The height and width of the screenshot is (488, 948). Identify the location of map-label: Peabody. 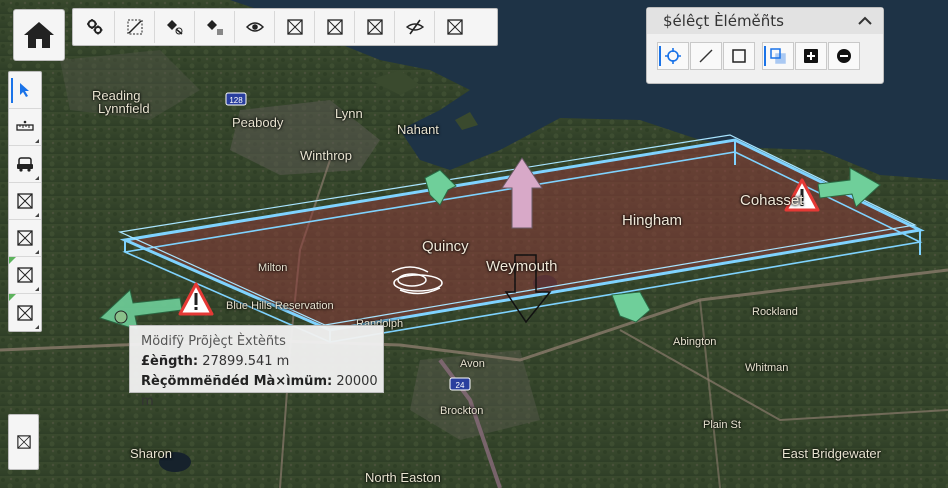
(258, 122).